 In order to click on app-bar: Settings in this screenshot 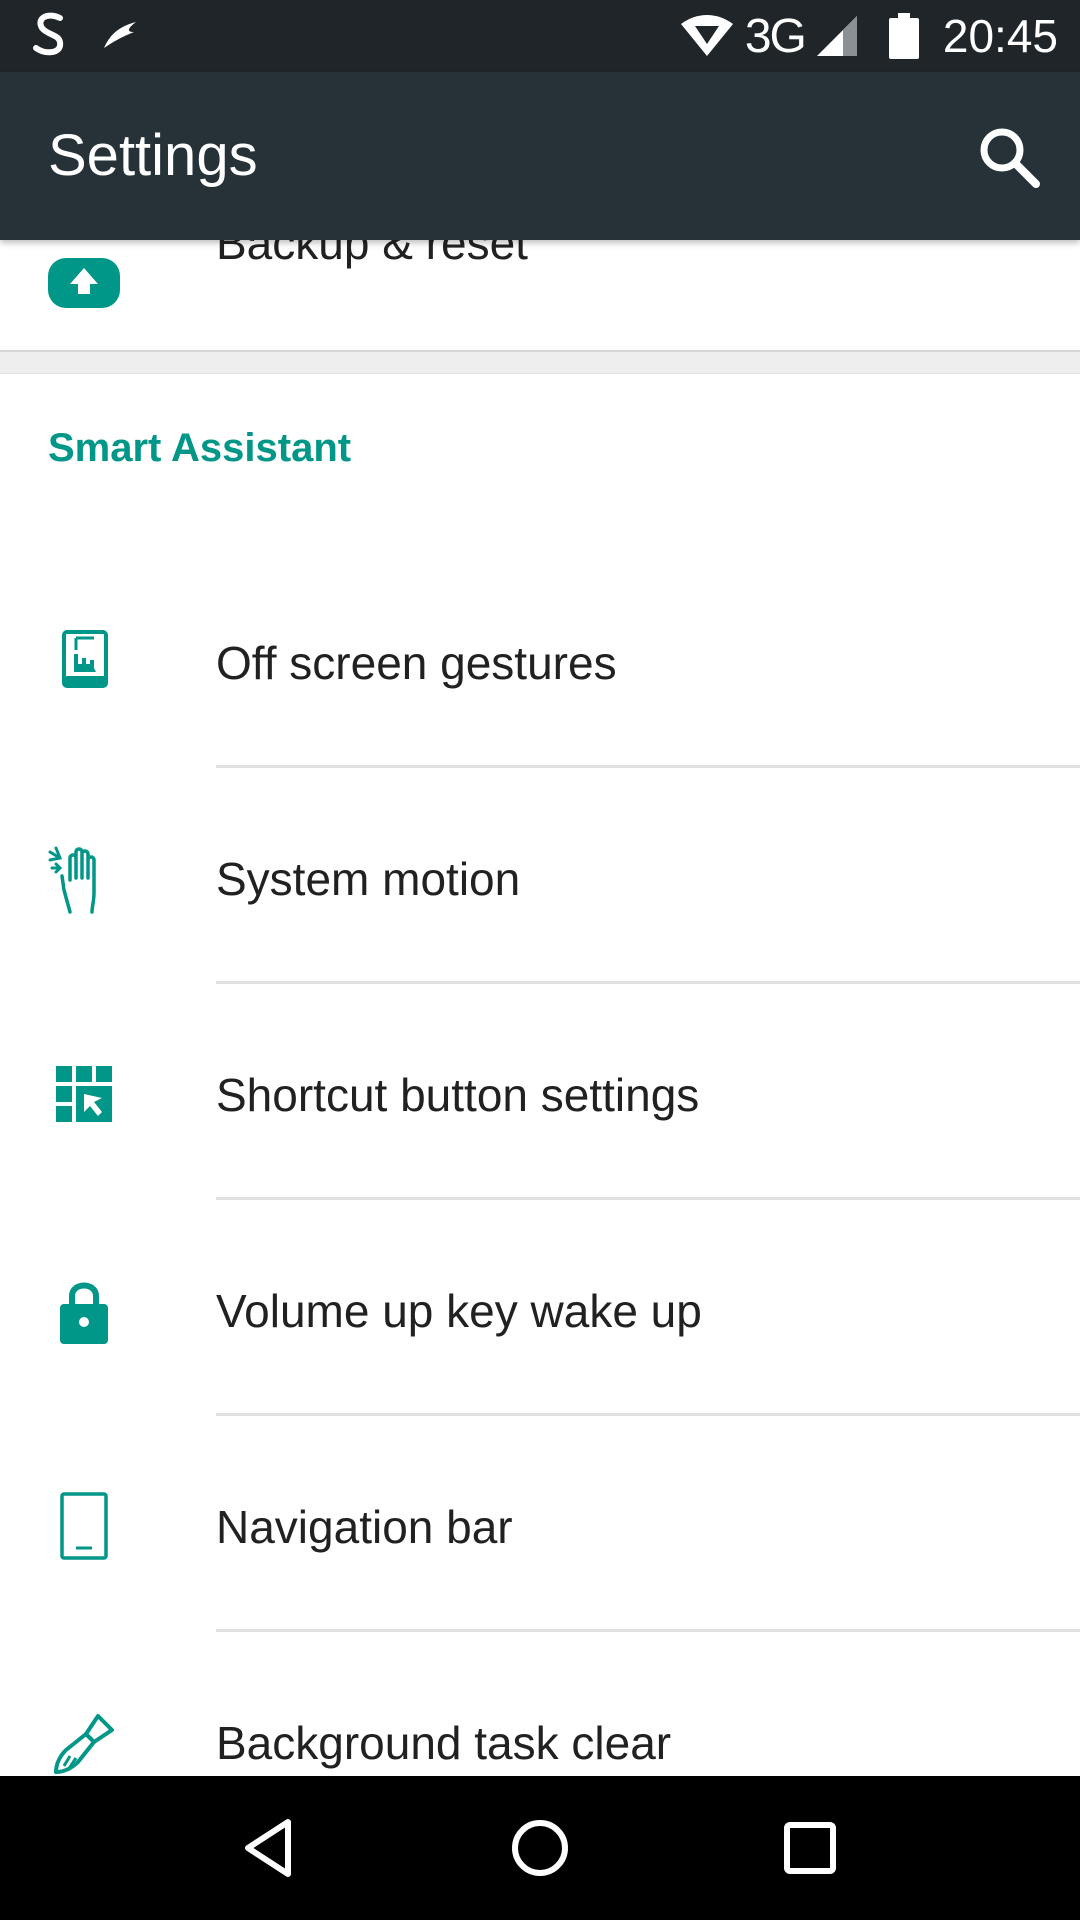, I will do `click(540, 156)`.